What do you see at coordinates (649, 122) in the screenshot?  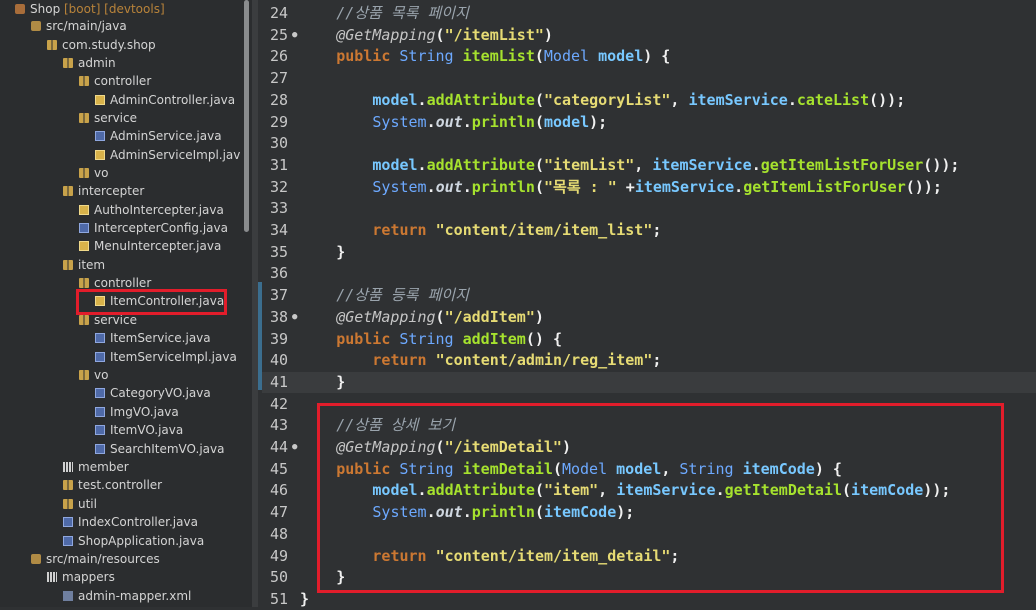 I see `code-line: 29 System.out.println(model);` at bounding box center [649, 122].